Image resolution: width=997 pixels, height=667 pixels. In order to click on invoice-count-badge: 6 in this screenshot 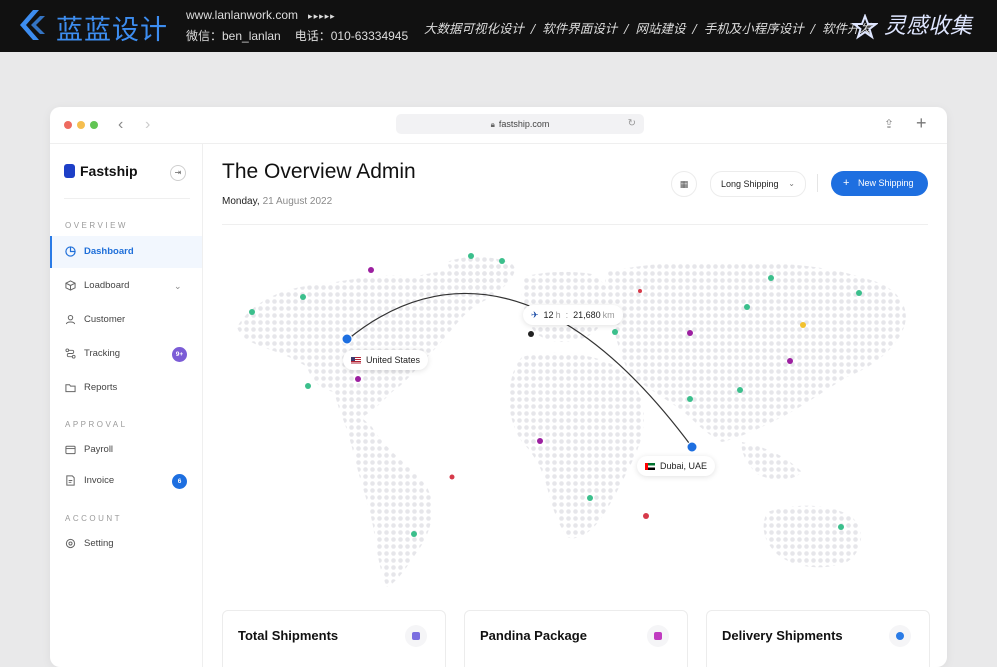, I will do `click(179, 481)`.